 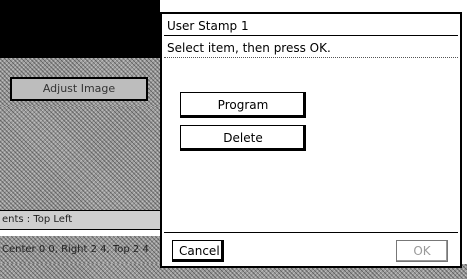 What do you see at coordinates (311, 48) in the screenshot?
I see `dialog-instruction: Select item, then press OK.` at bounding box center [311, 48].